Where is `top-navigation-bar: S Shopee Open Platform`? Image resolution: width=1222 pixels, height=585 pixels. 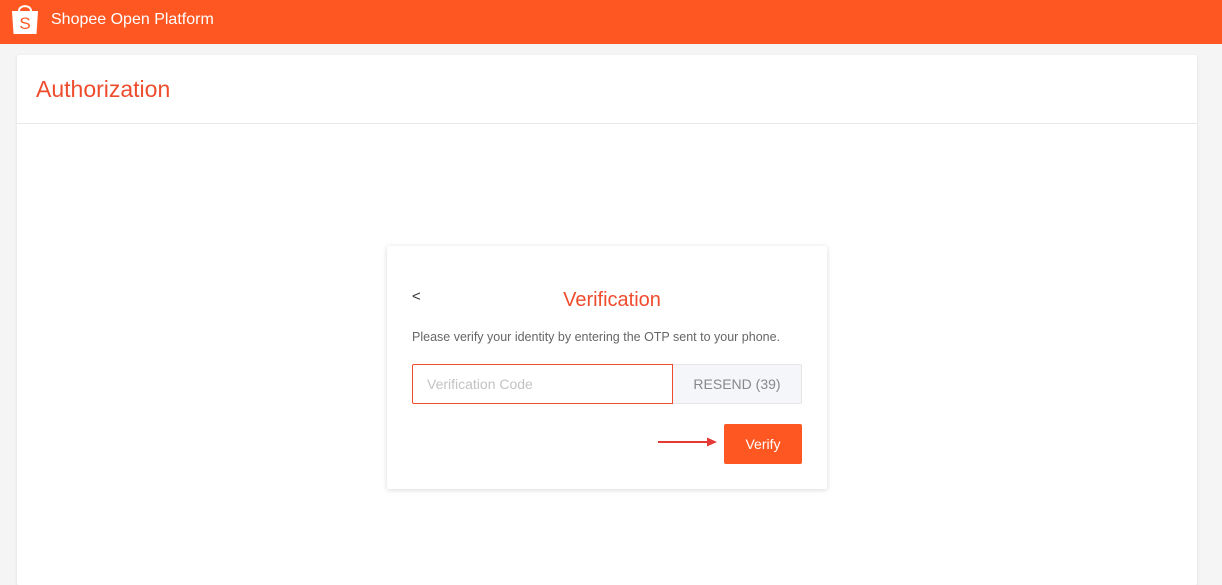
top-navigation-bar: S Shopee Open Platform is located at coordinates (611, 22).